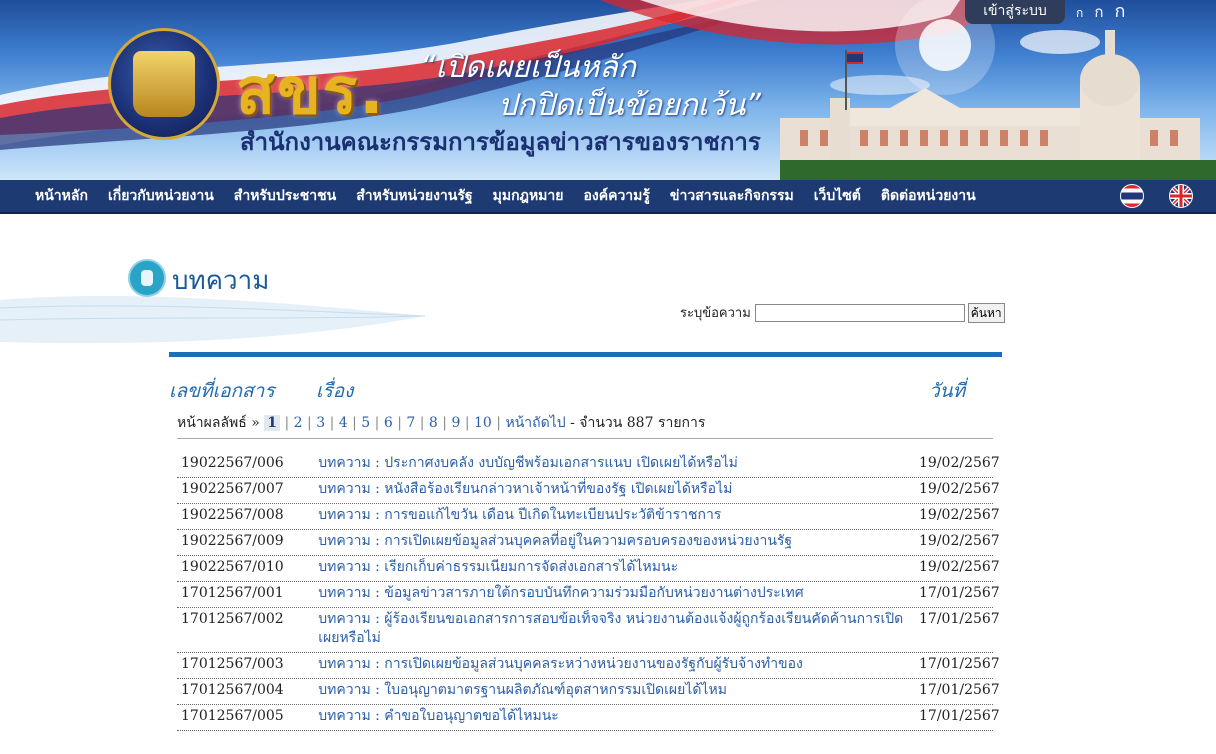 This screenshot has width=1216, height=754. I want to click on nav-item-public: สำหรับประชาชน, so click(285, 196).